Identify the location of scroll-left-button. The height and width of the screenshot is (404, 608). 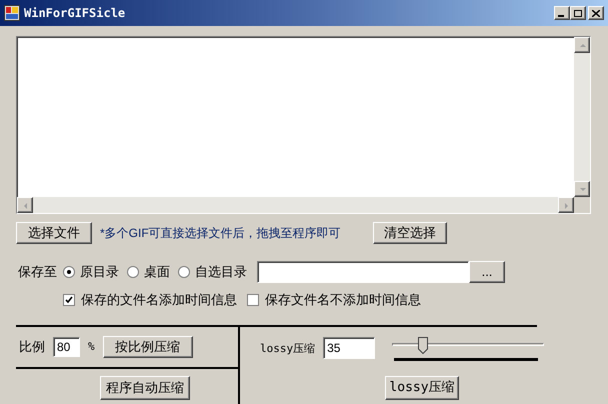
(25, 205).